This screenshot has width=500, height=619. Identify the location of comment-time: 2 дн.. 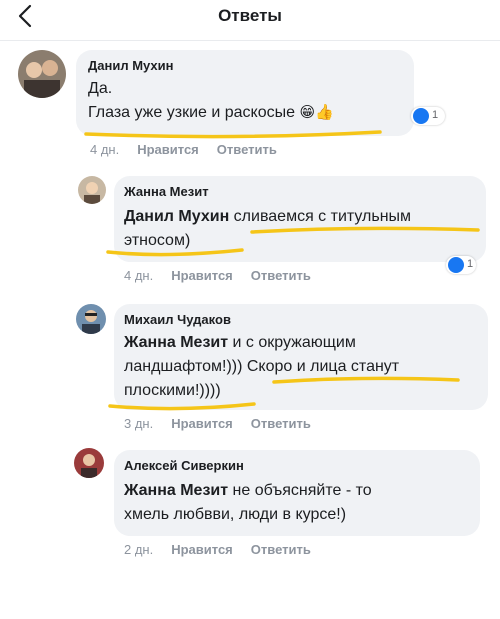
(139, 549).